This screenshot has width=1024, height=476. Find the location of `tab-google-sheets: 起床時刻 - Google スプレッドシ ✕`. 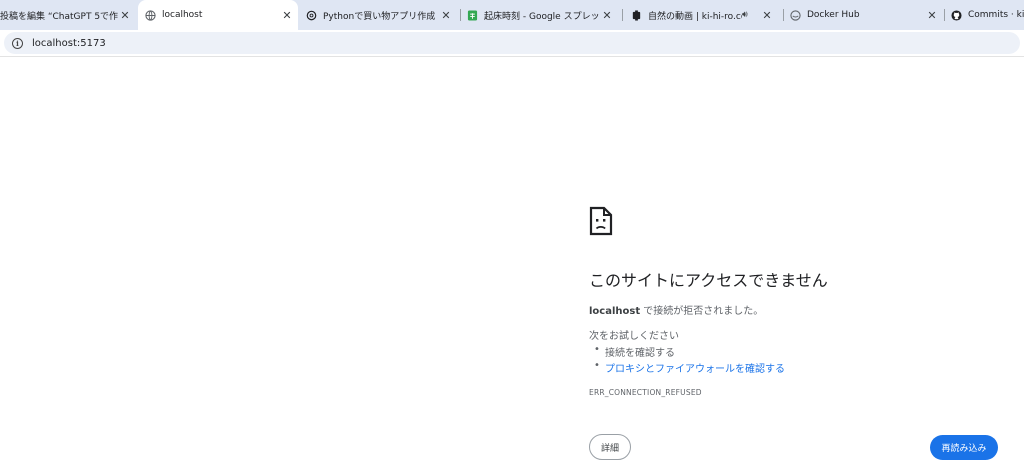

tab-google-sheets: 起床時刻 - Google スプレッドシ ✕ is located at coordinates (542, 15).